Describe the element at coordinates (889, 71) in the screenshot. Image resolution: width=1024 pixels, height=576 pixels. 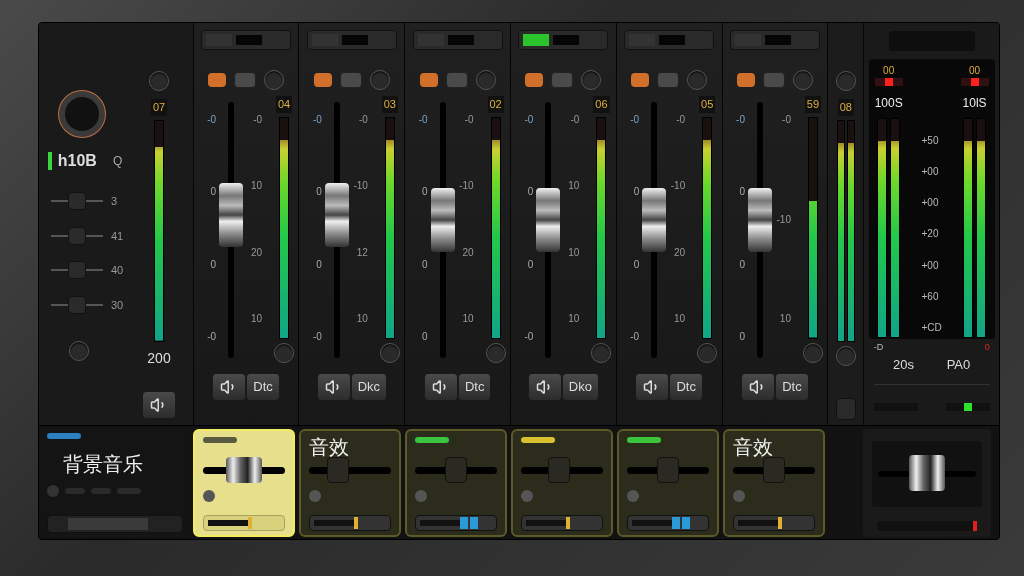
I see `peak-reading: 00` at that location.